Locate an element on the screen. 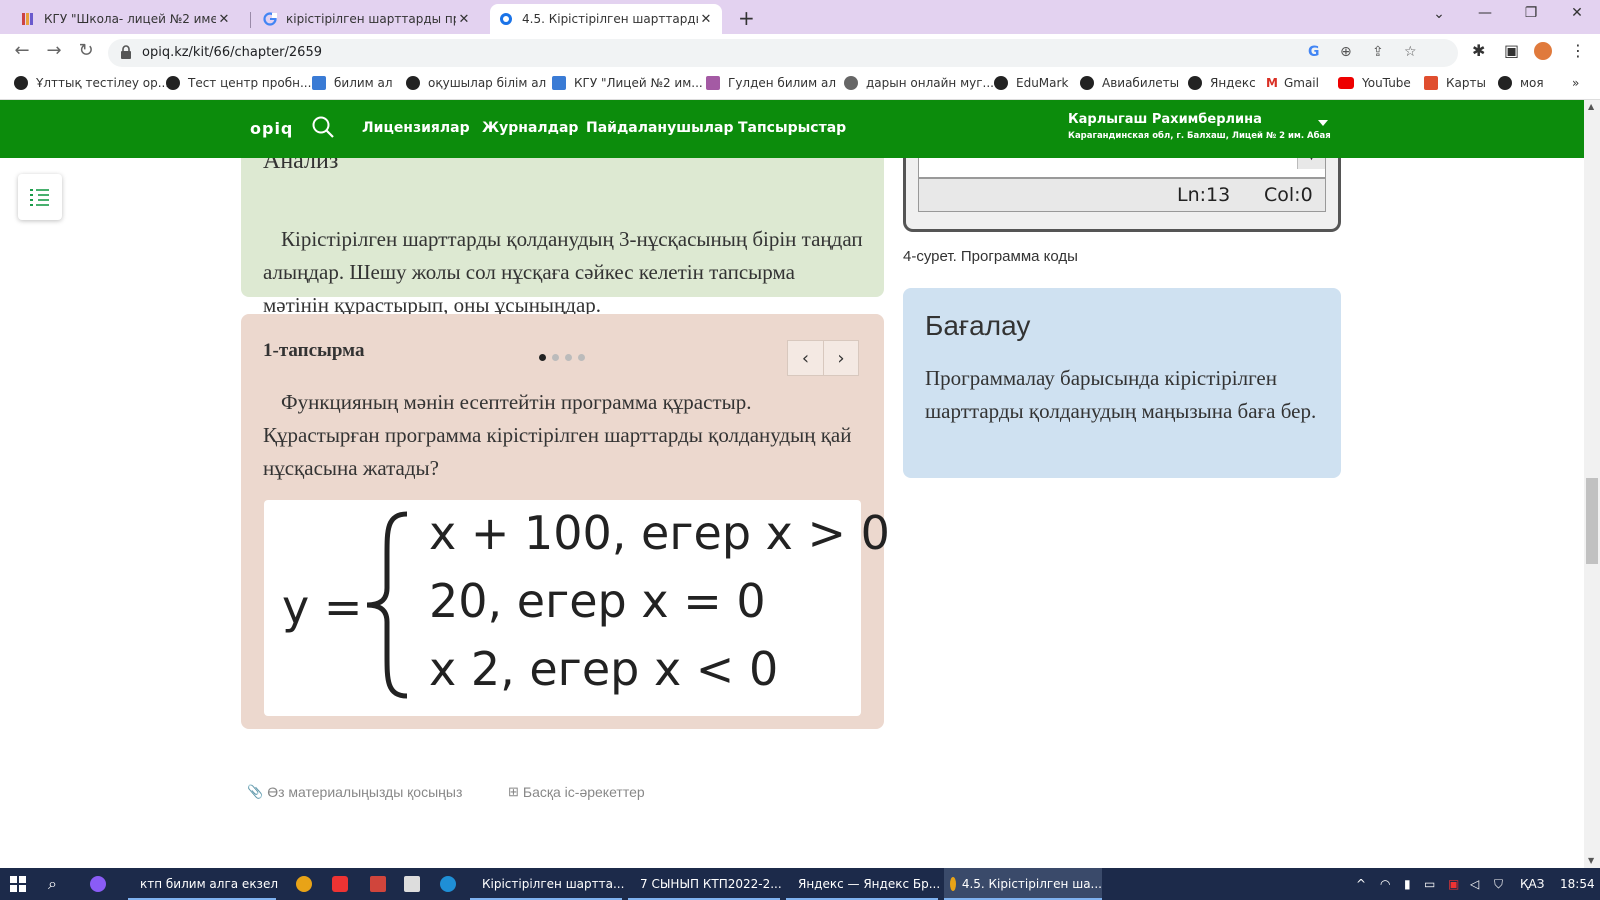 Image resolution: width=1600 pixels, height=900 pixels. reload-button: ↻ is located at coordinates (86, 50).